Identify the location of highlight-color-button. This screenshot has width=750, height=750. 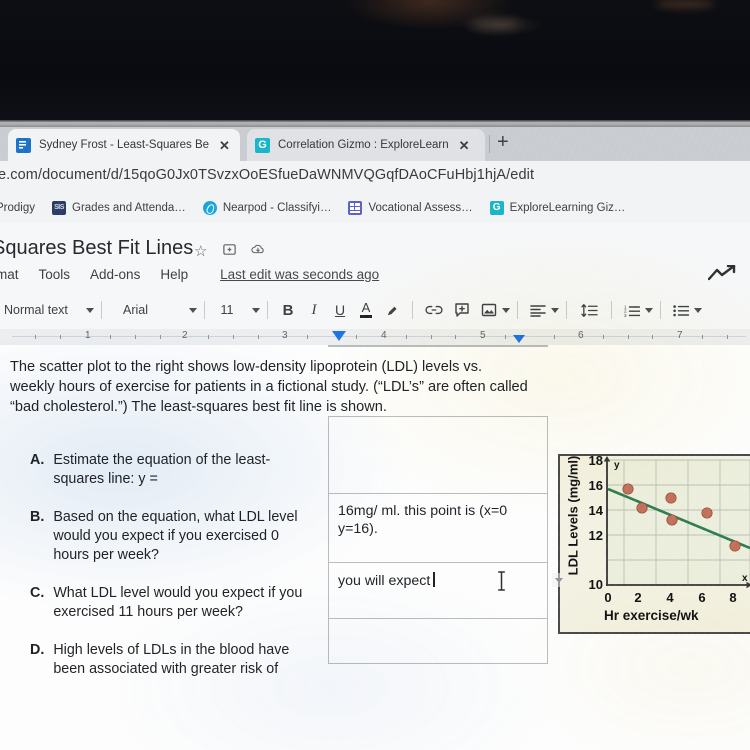
(392, 310).